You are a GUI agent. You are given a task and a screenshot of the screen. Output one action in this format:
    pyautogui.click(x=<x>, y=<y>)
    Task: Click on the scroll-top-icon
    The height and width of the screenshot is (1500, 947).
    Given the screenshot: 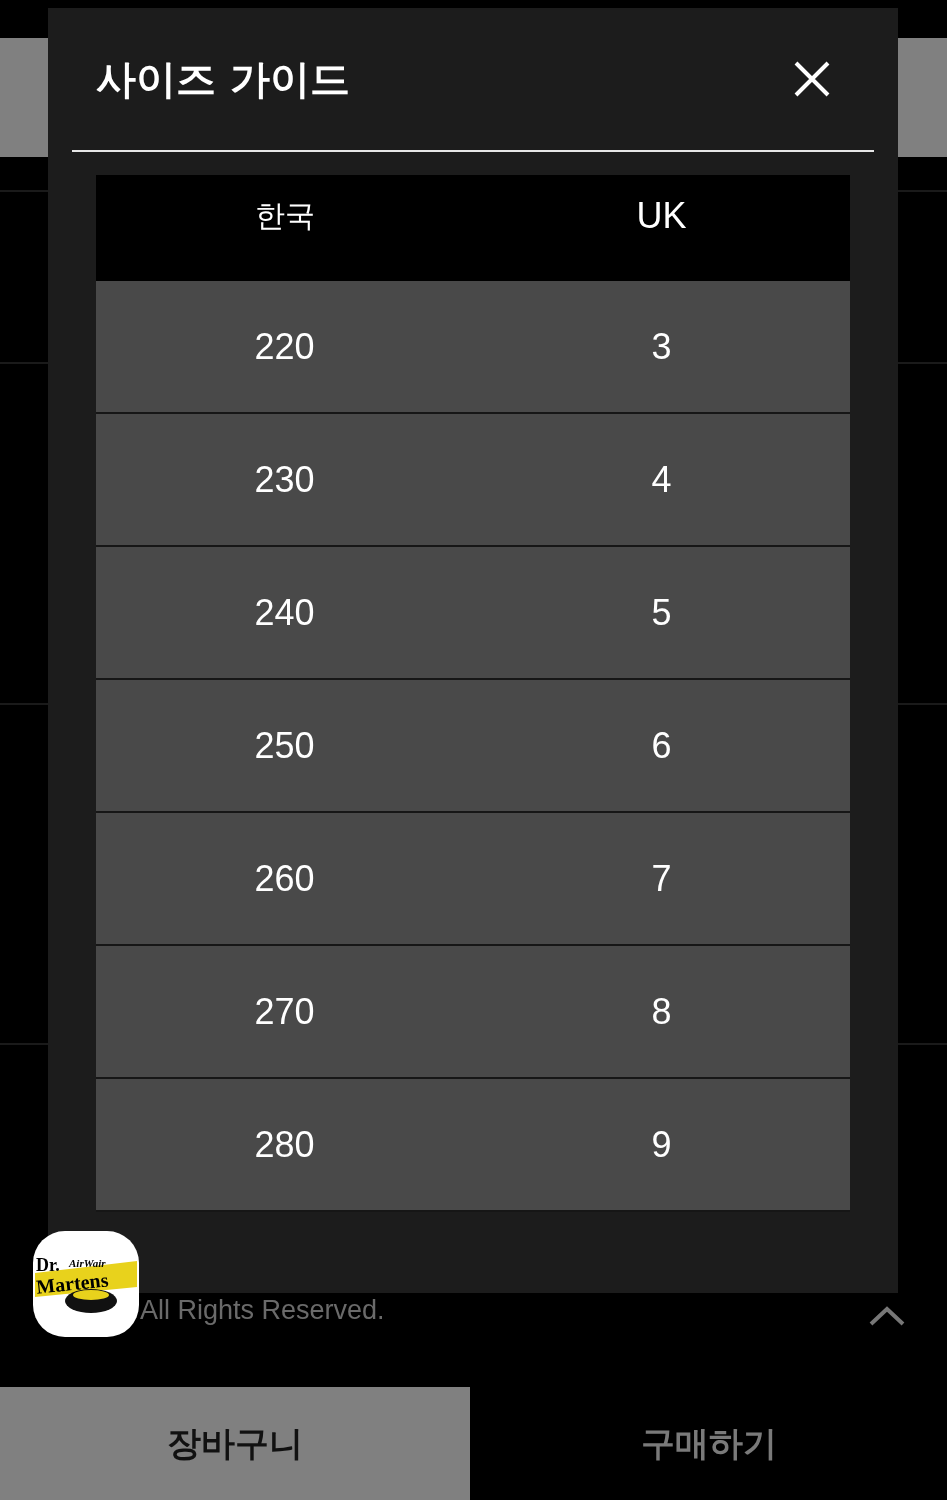 What is the action you would take?
    pyautogui.click(x=887, y=1315)
    